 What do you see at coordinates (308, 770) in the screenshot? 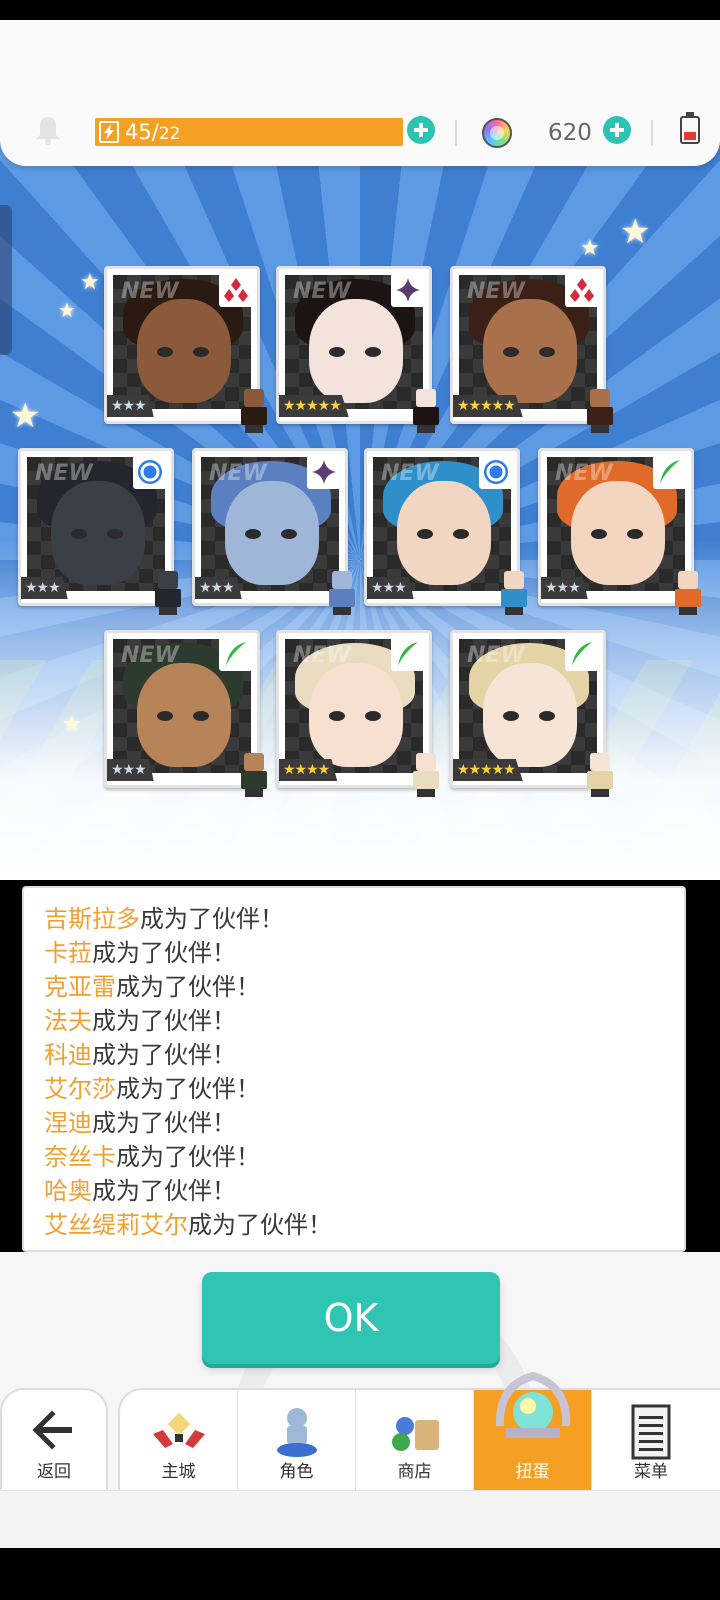
I see `rarity-stars: ★★★★` at bounding box center [308, 770].